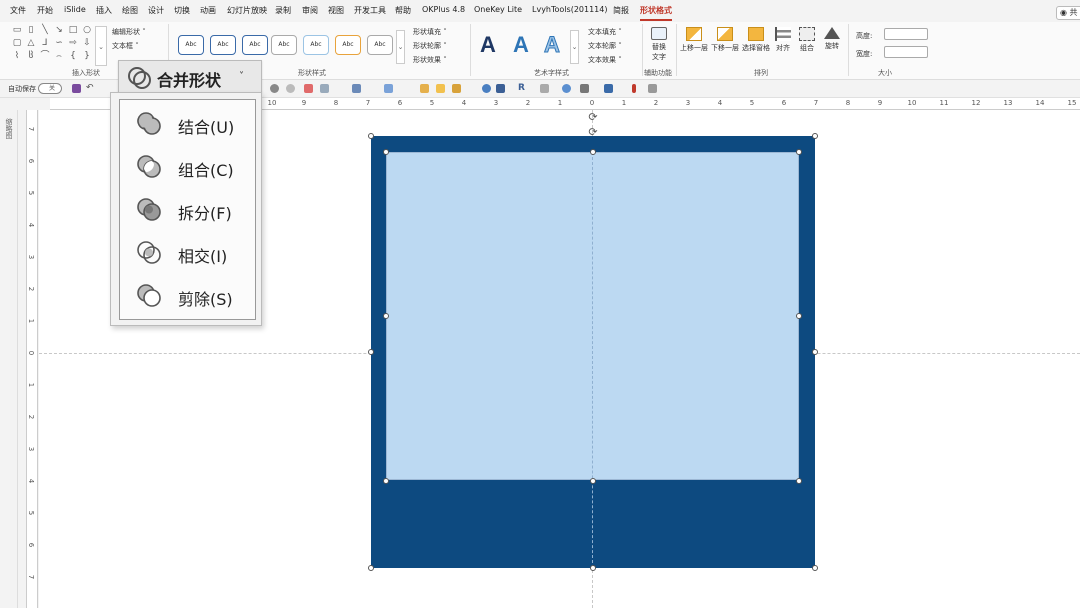 The image size is (1080, 608). I want to click on thumbnail-panel-label: 缩略图, so click(9, 128).